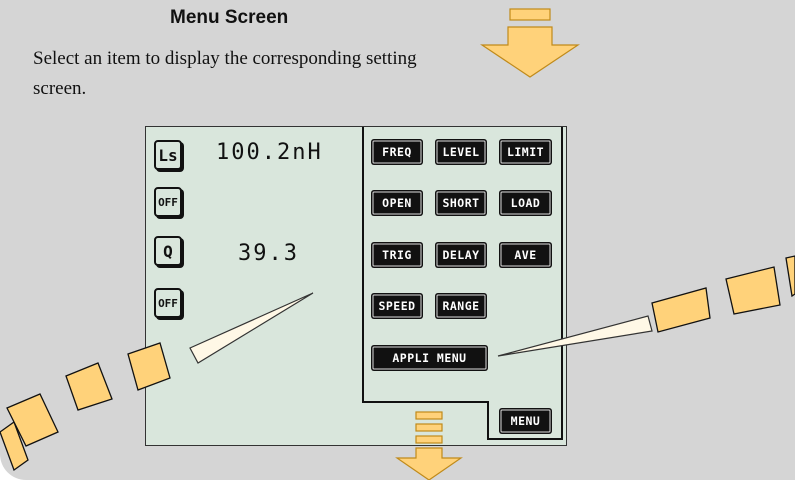 This screenshot has width=795, height=480. What do you see at coordinates (251, 328) in the screenshot?
I see `callout-left-wedge` at bounding box center [251, 328].